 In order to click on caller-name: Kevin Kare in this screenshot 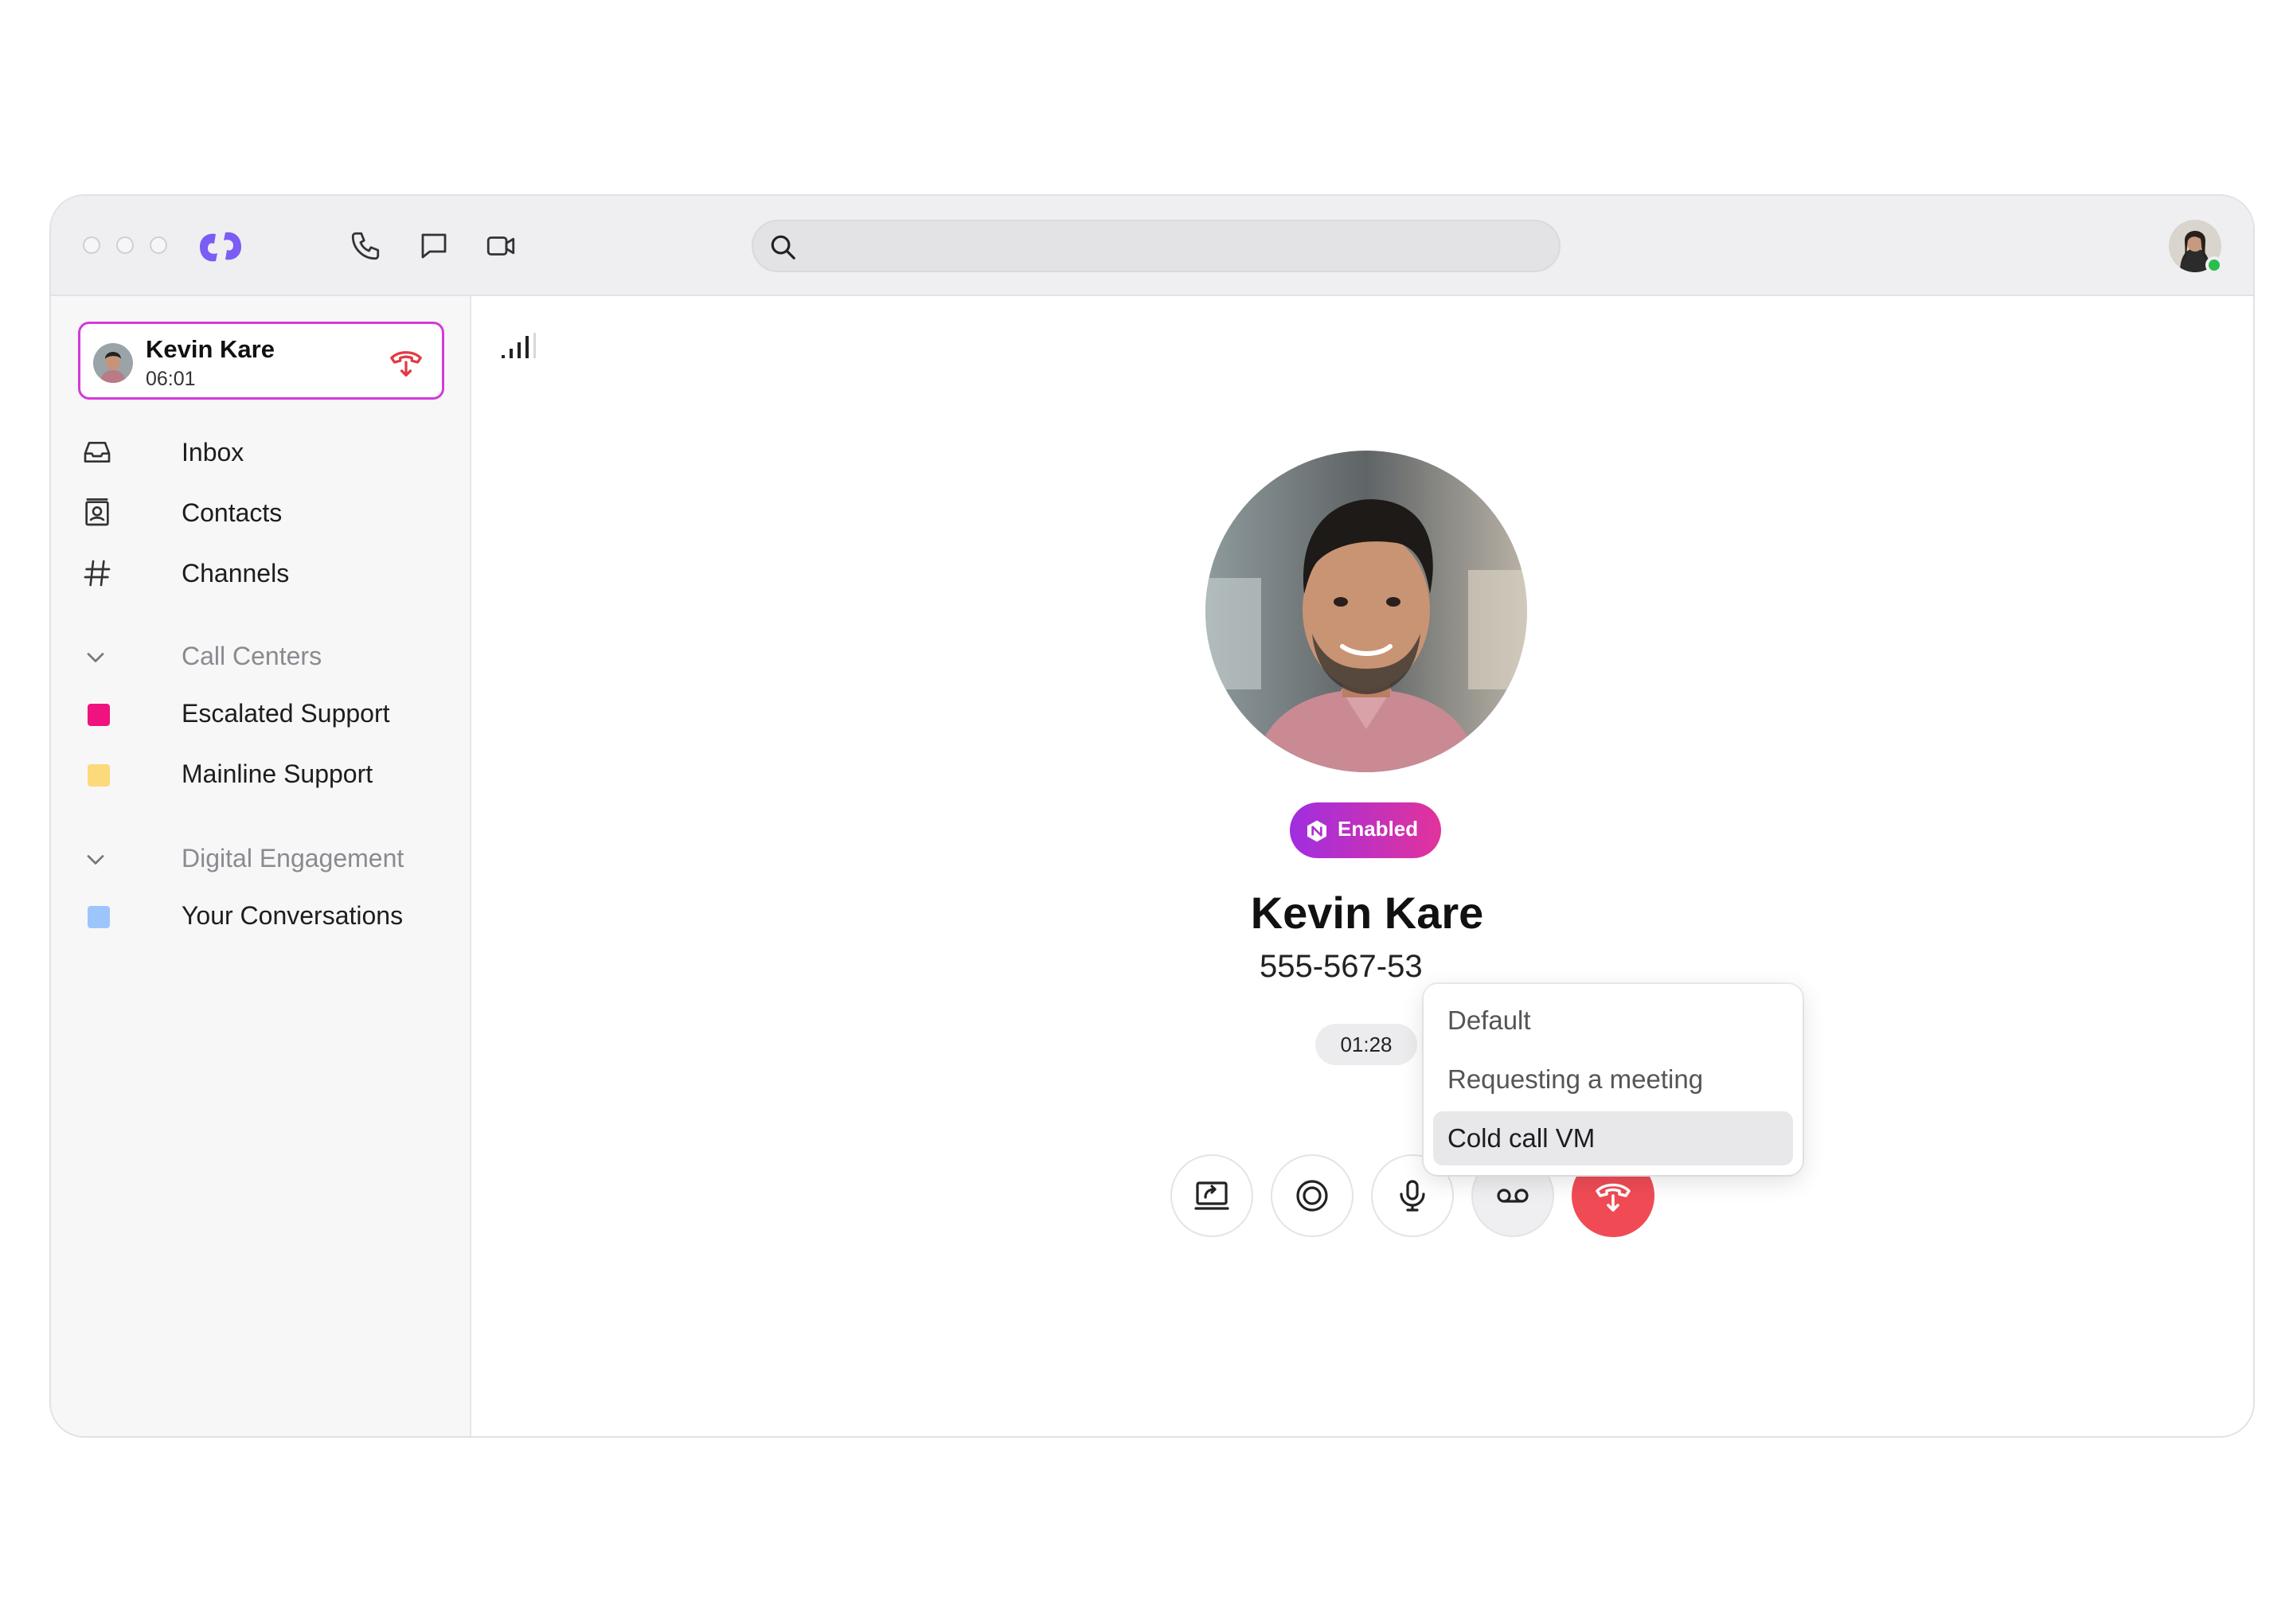, I will do `click(1367, 913)`.